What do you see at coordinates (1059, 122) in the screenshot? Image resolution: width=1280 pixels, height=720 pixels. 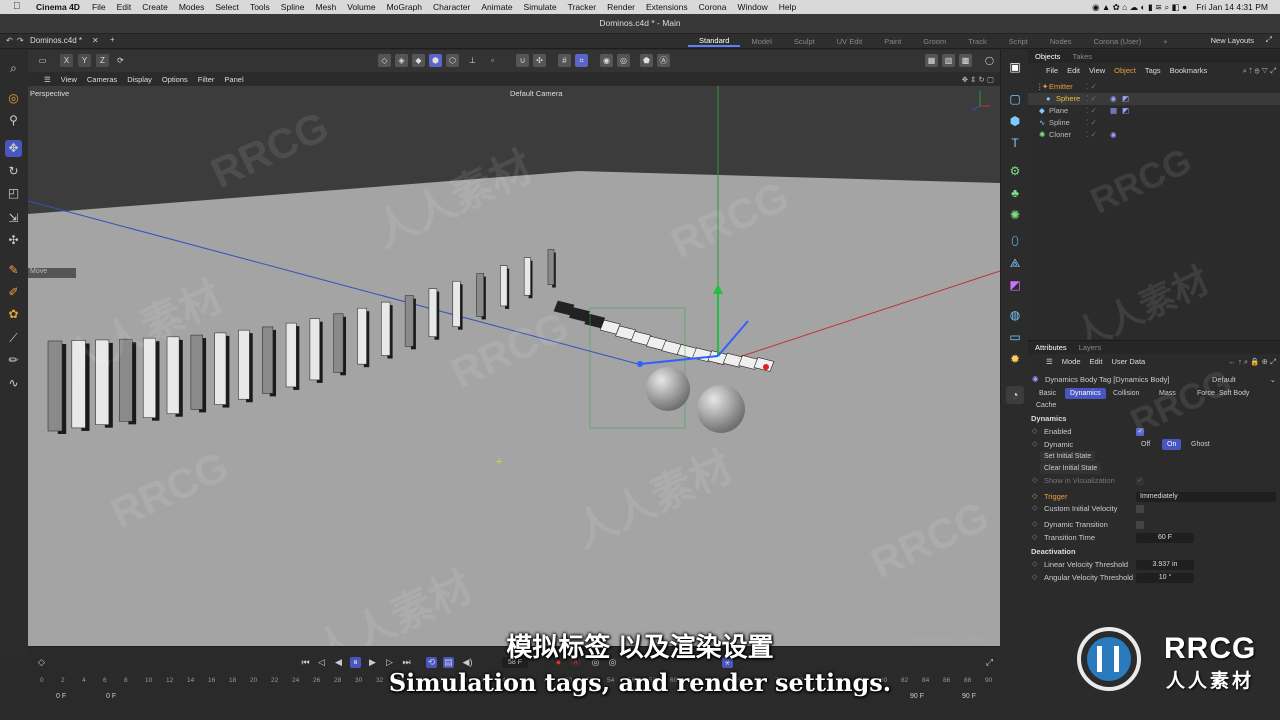 I see `object-name: Spline` at bounding box center [1059, 122].